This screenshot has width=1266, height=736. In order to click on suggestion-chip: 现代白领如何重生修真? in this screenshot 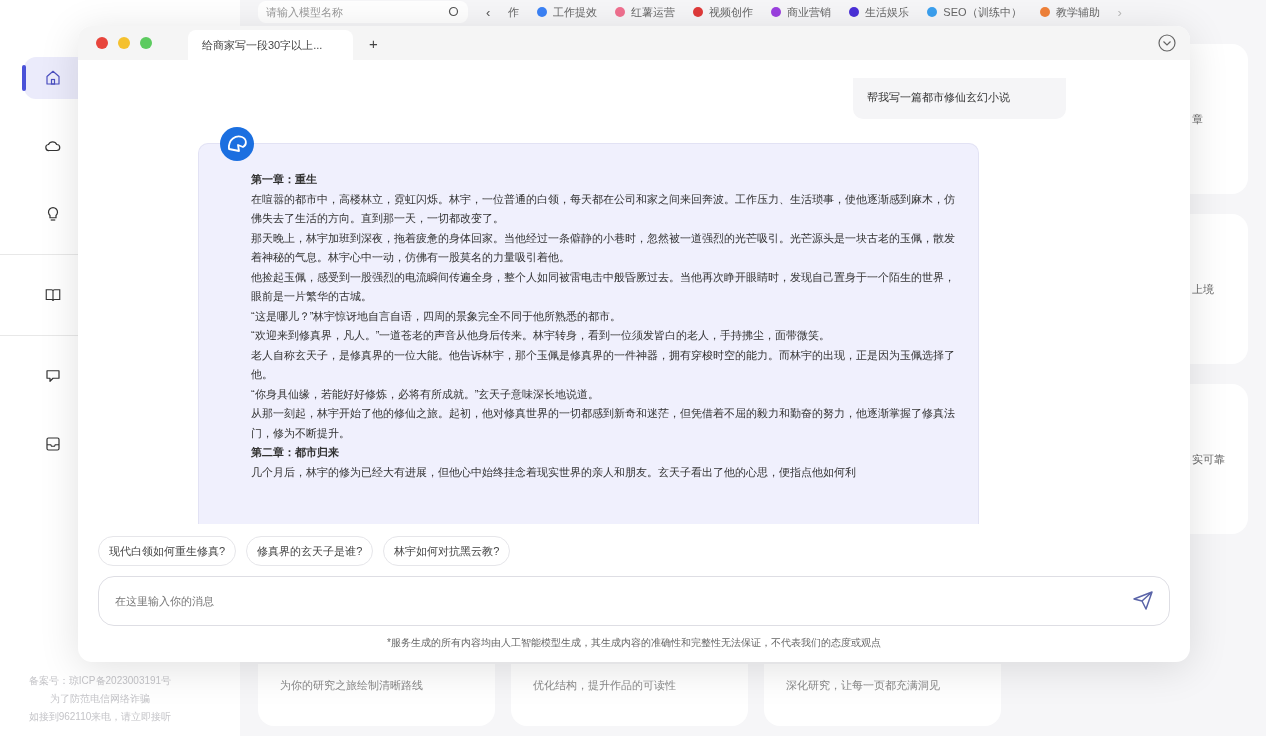, I will do `click(167, 551)`.